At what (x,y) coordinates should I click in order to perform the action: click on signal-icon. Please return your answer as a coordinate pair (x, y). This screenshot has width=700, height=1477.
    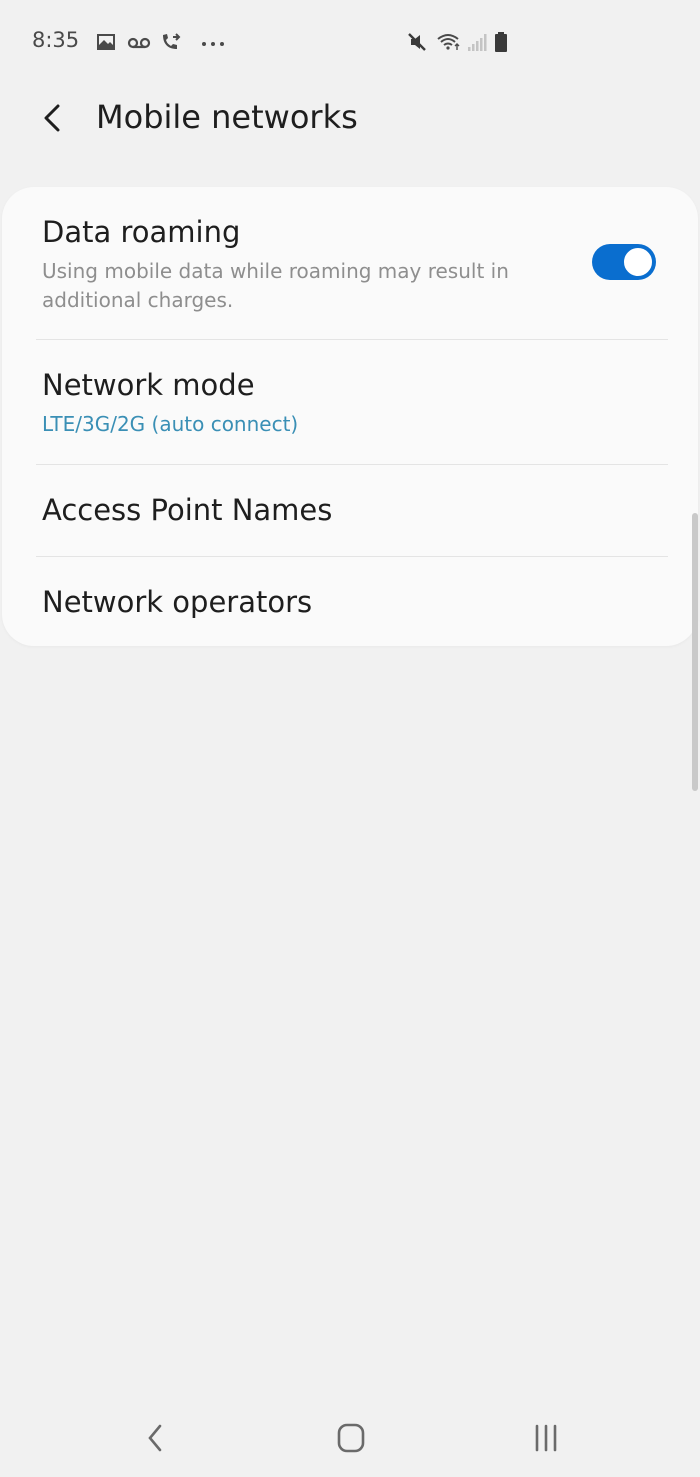
    Looking at the image, I should click on (477, 42).